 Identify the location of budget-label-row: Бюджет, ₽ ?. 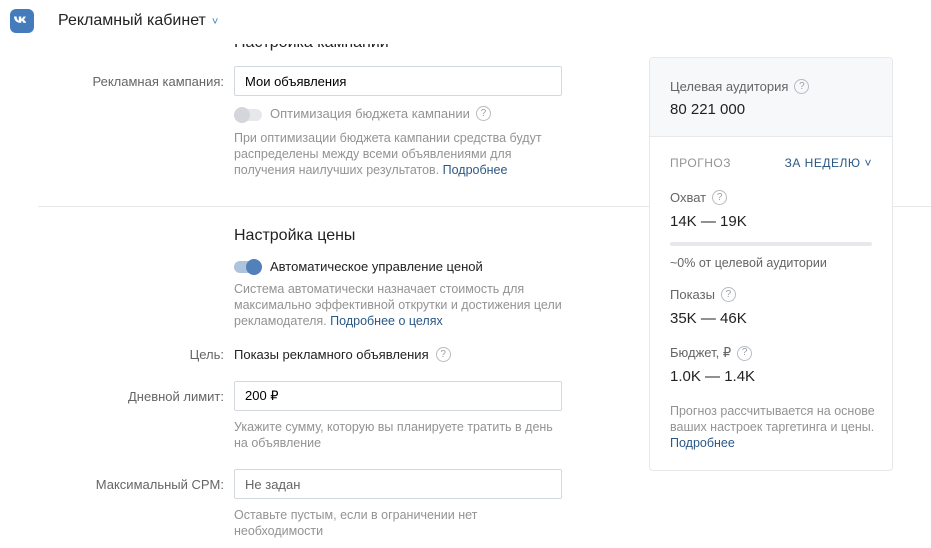
(711, 353).